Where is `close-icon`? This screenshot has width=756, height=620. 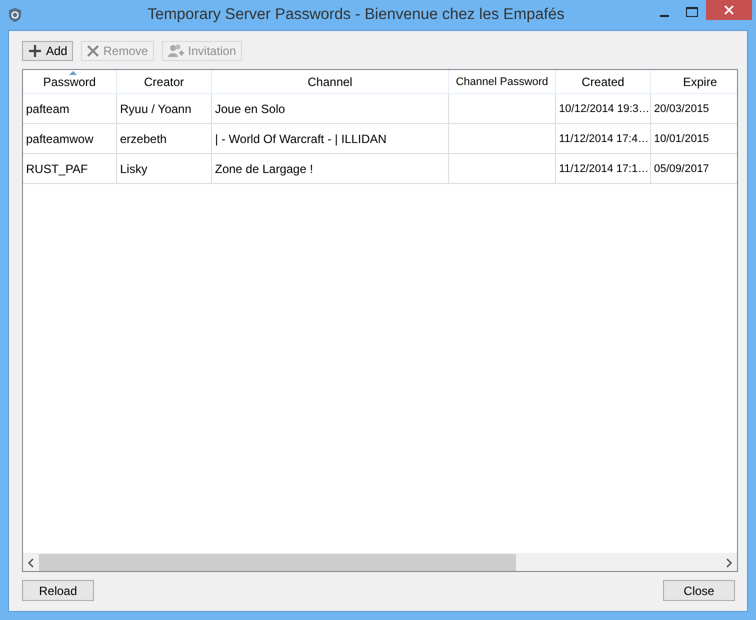
close-icon is located at coordinates (729, 10).